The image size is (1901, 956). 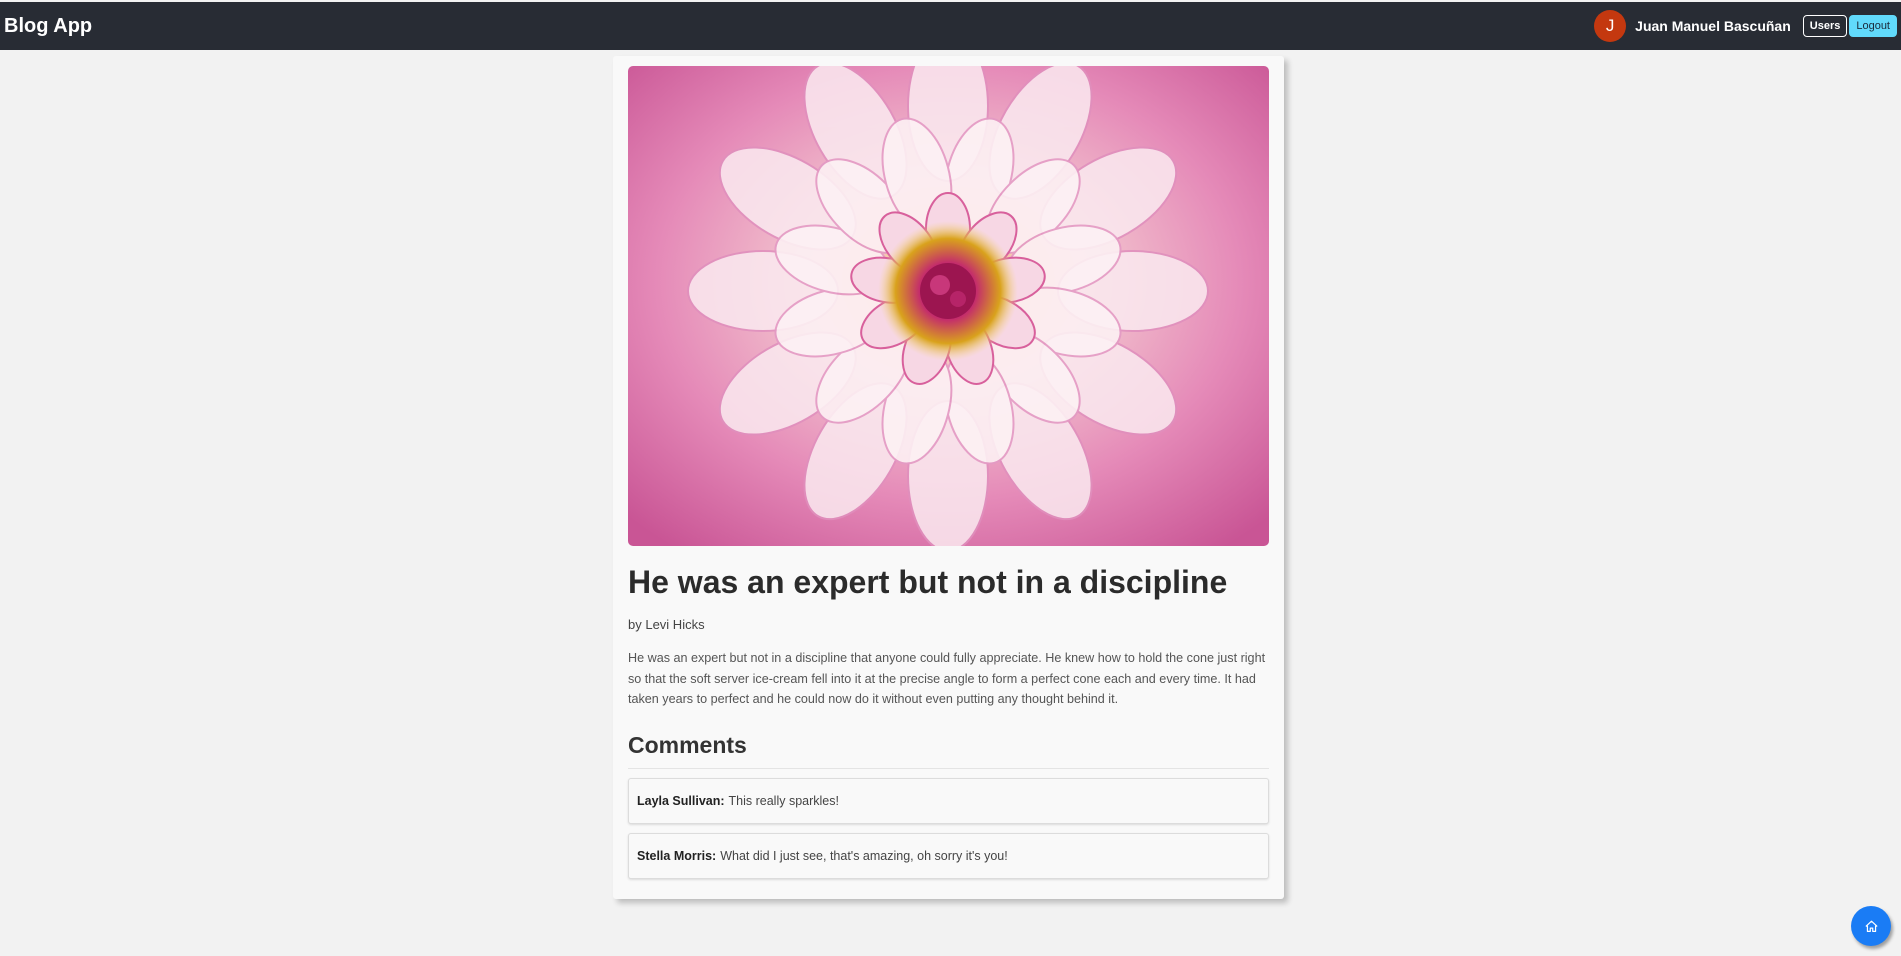 What do you see at coordinates (1713, 26) in the screenshot?
I see `user-name: Juan Manuel Bascuñan` at bounding box center [1713, 26].